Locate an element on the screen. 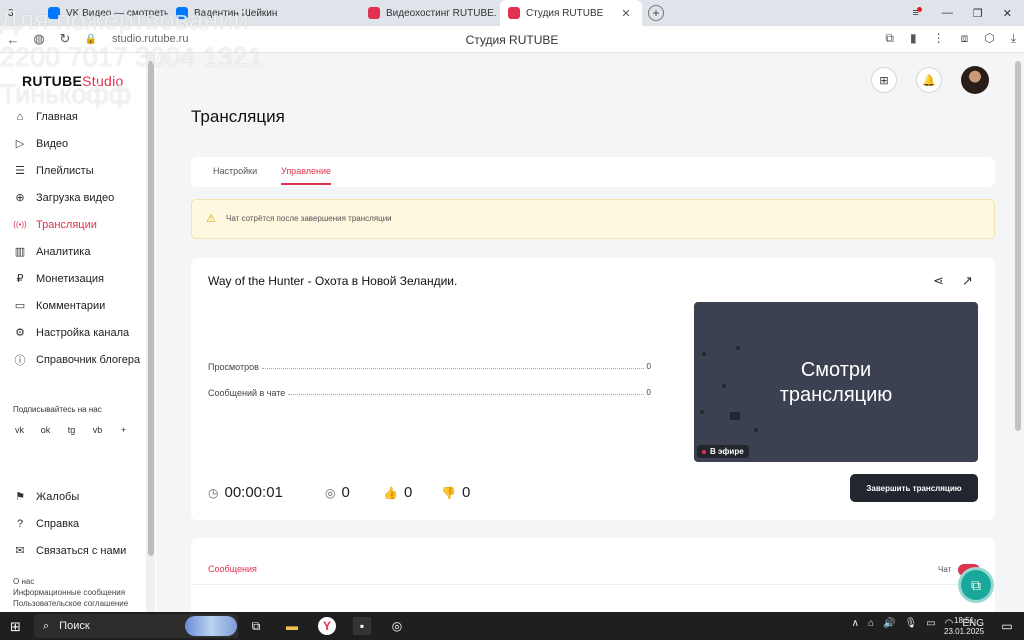 The height and width of the screenshot is (640, 1024). notification-center-icon: ▭ is located at coordinates (1007, 626).